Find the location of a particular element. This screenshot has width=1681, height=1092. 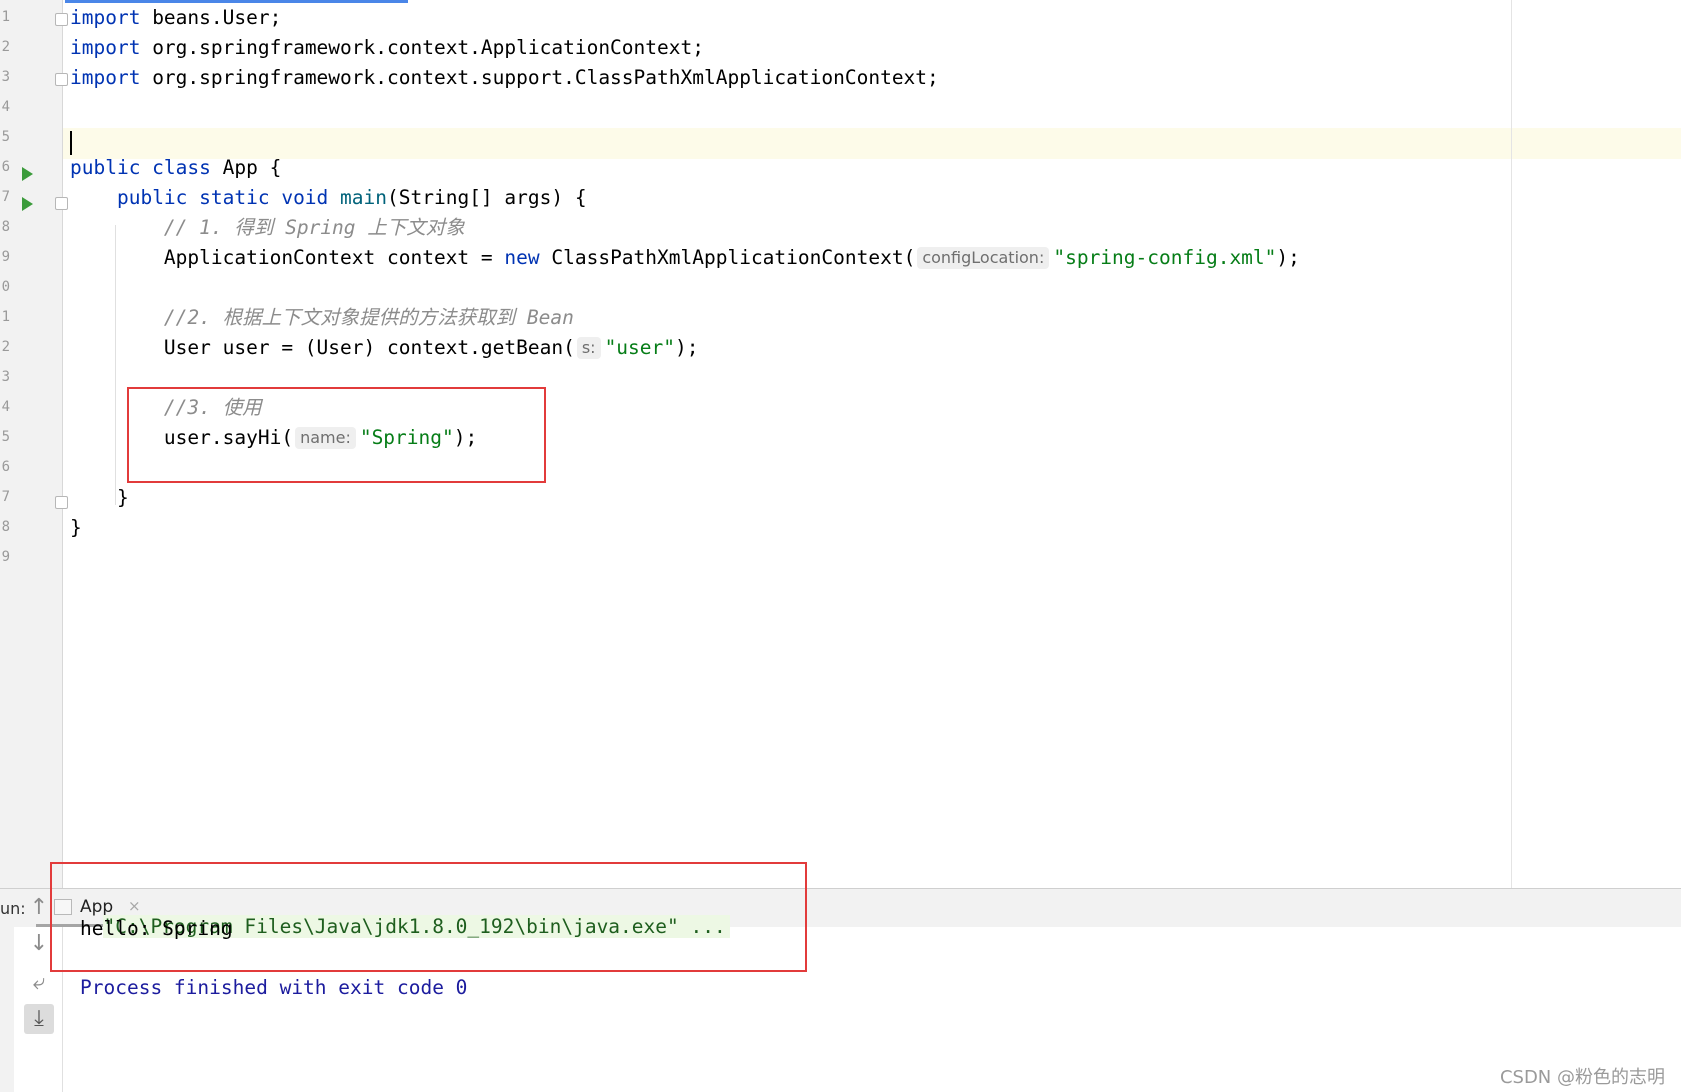

highlight-box-usage is located at coordinates (336, 435).